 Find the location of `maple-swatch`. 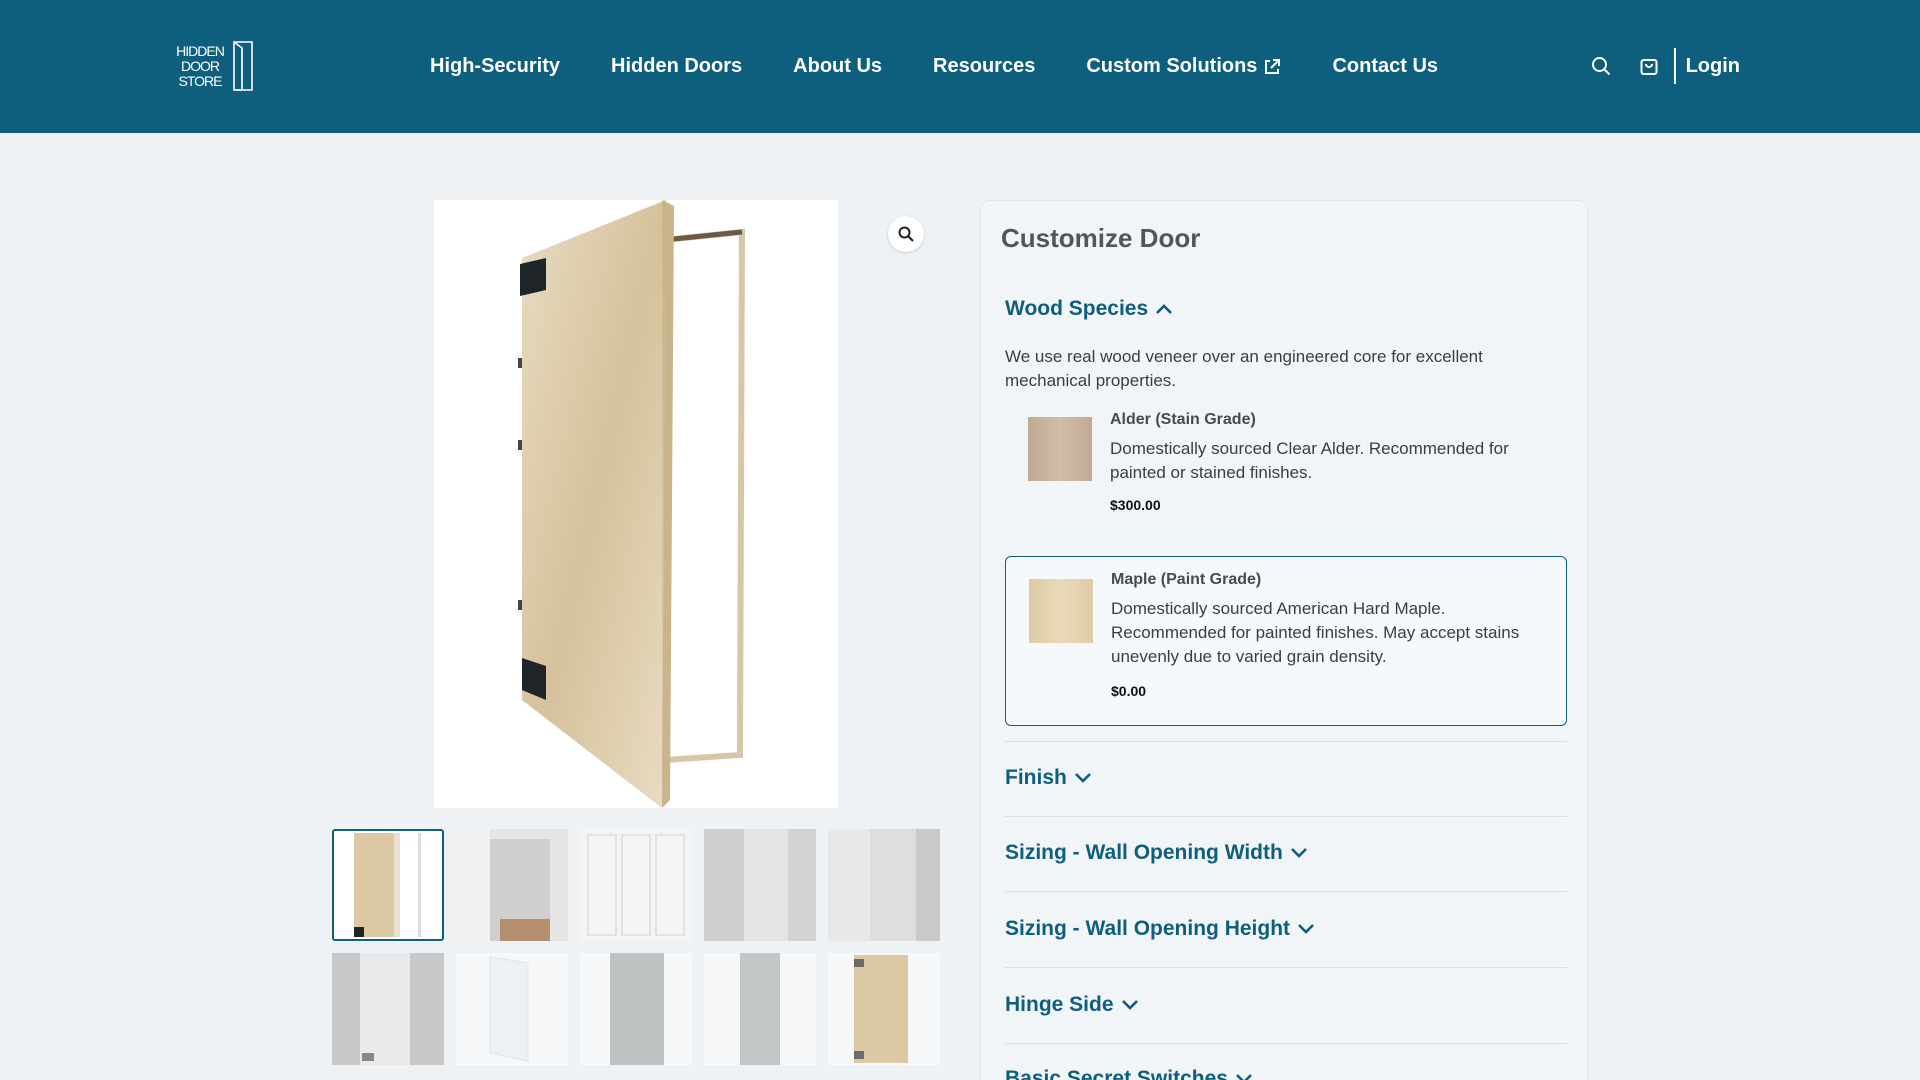

maple-swatch is located at coordinates (1061, 611).